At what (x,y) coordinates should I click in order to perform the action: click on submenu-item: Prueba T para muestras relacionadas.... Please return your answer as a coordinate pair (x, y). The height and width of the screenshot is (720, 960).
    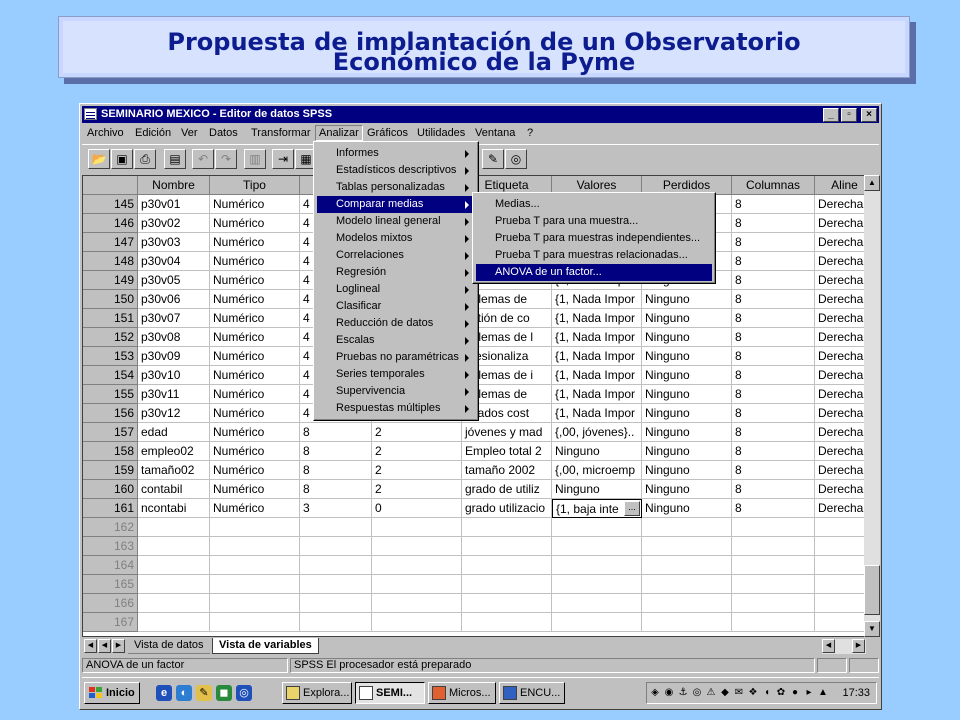
    Looking at the image, I should click on (594, 255).